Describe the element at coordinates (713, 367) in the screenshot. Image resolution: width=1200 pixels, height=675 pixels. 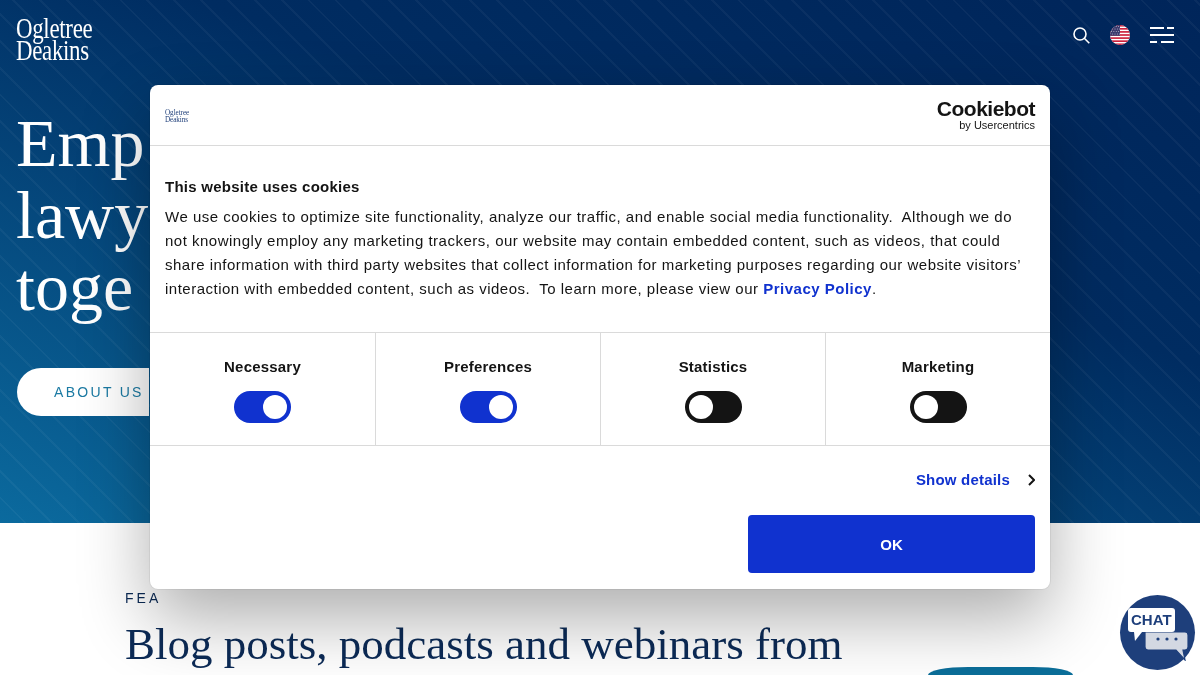
I see `category-label: Statistics` at that location.